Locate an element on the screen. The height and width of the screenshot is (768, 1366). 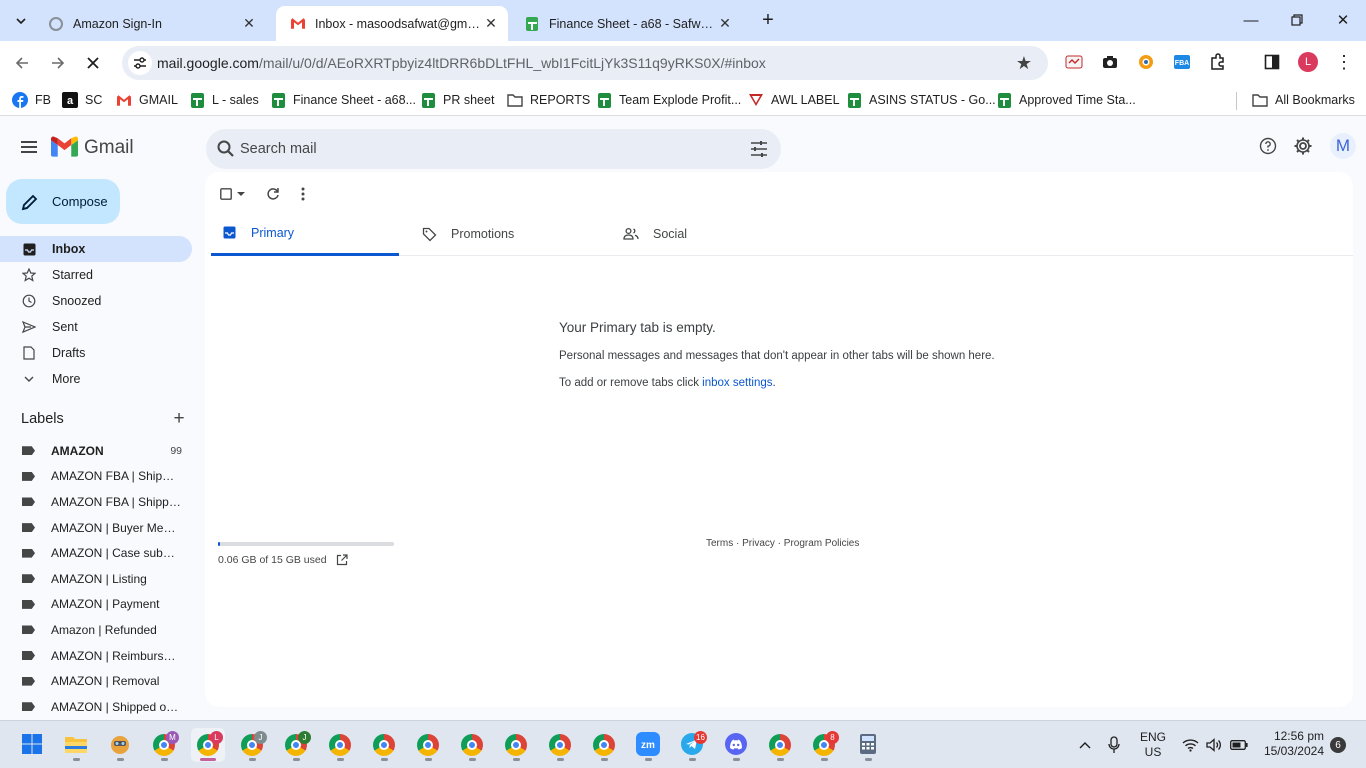
input-language-indicator: ENG US is located at coordinates (1153, 744).